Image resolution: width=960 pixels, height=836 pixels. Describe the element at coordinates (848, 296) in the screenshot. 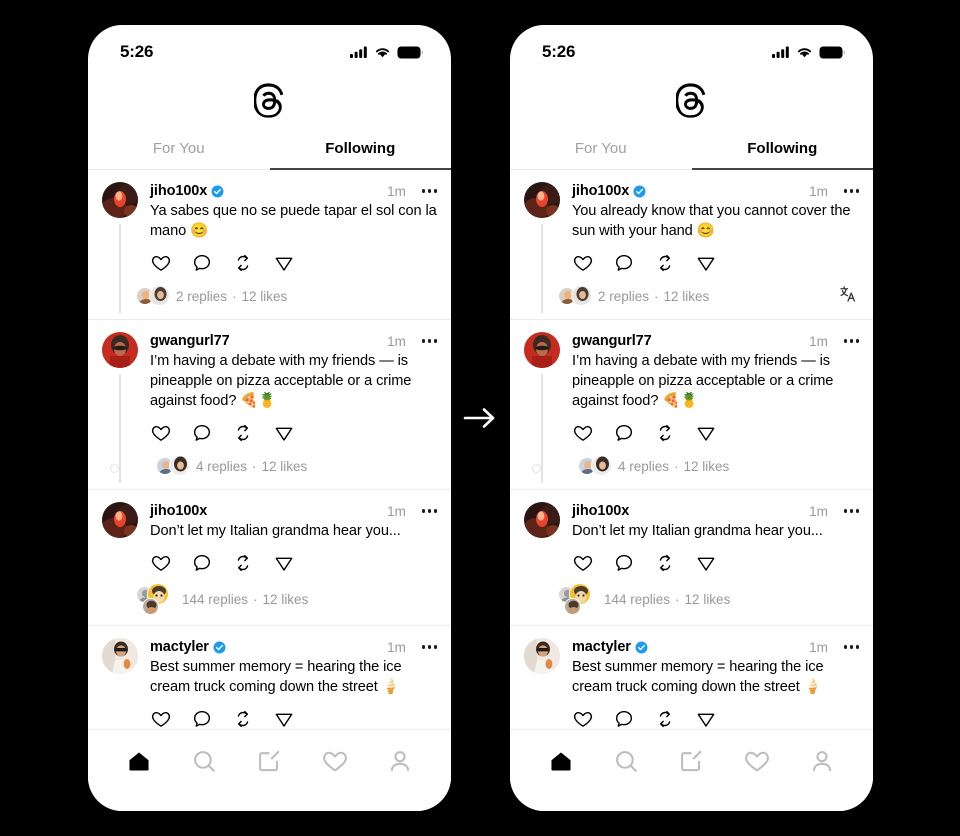

I see `inline-translate-button` at that location.